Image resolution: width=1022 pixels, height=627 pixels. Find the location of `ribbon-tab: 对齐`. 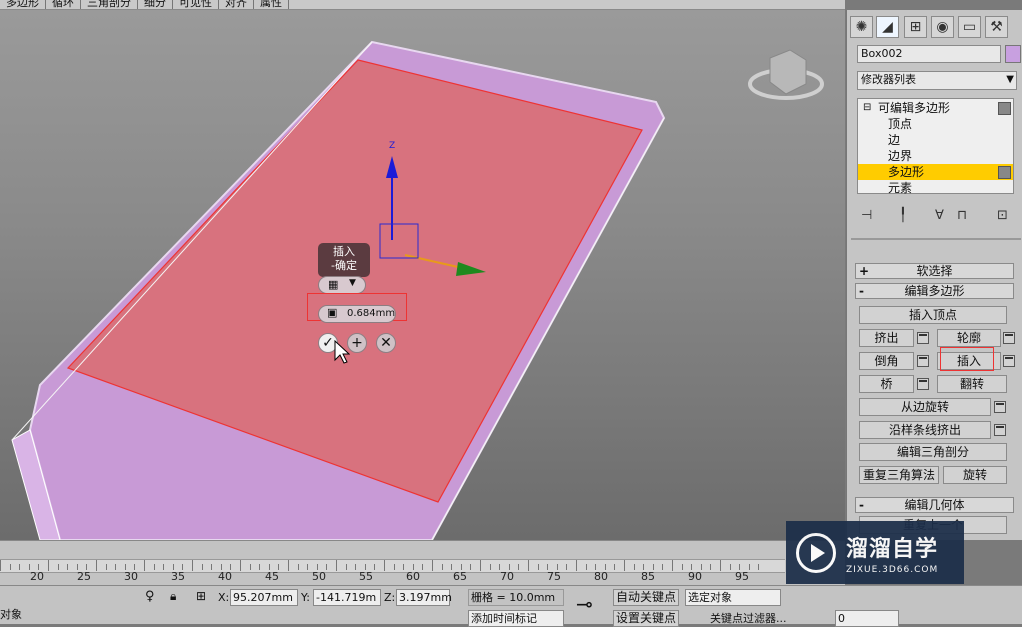

ribbon-tab: 对齐 is located at coordinates (236, 4).